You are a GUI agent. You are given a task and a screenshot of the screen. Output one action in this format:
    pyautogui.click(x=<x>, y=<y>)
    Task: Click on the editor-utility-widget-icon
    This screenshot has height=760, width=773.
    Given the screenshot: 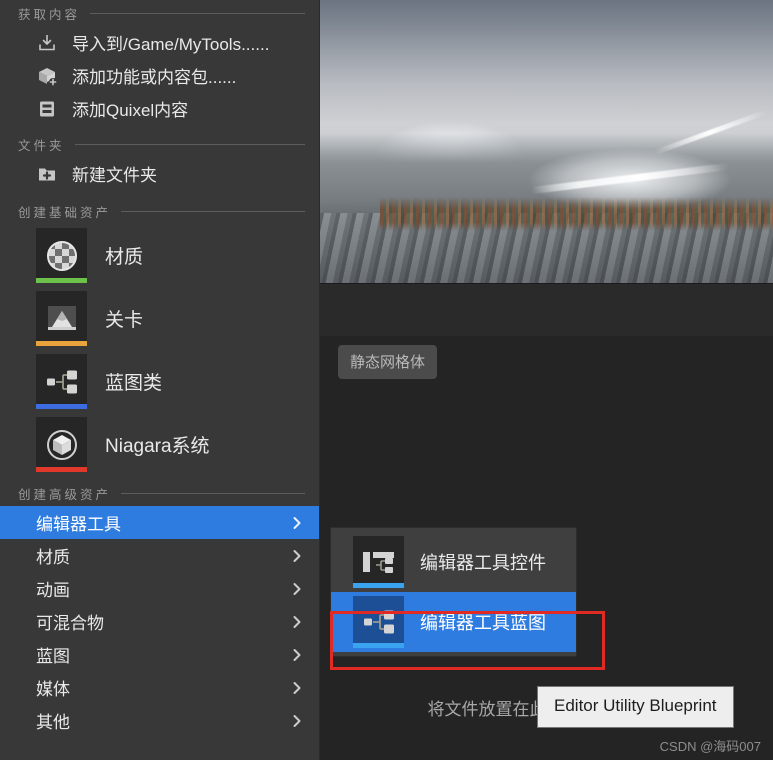 What is the action you would take?
    pyautogui.click(x=378, y=562)
    